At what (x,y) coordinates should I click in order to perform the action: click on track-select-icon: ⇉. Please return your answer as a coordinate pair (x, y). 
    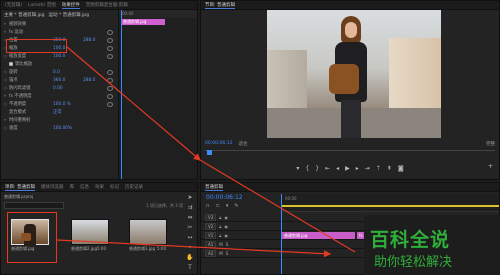
    Looking at the image, I should click on (189, 207).